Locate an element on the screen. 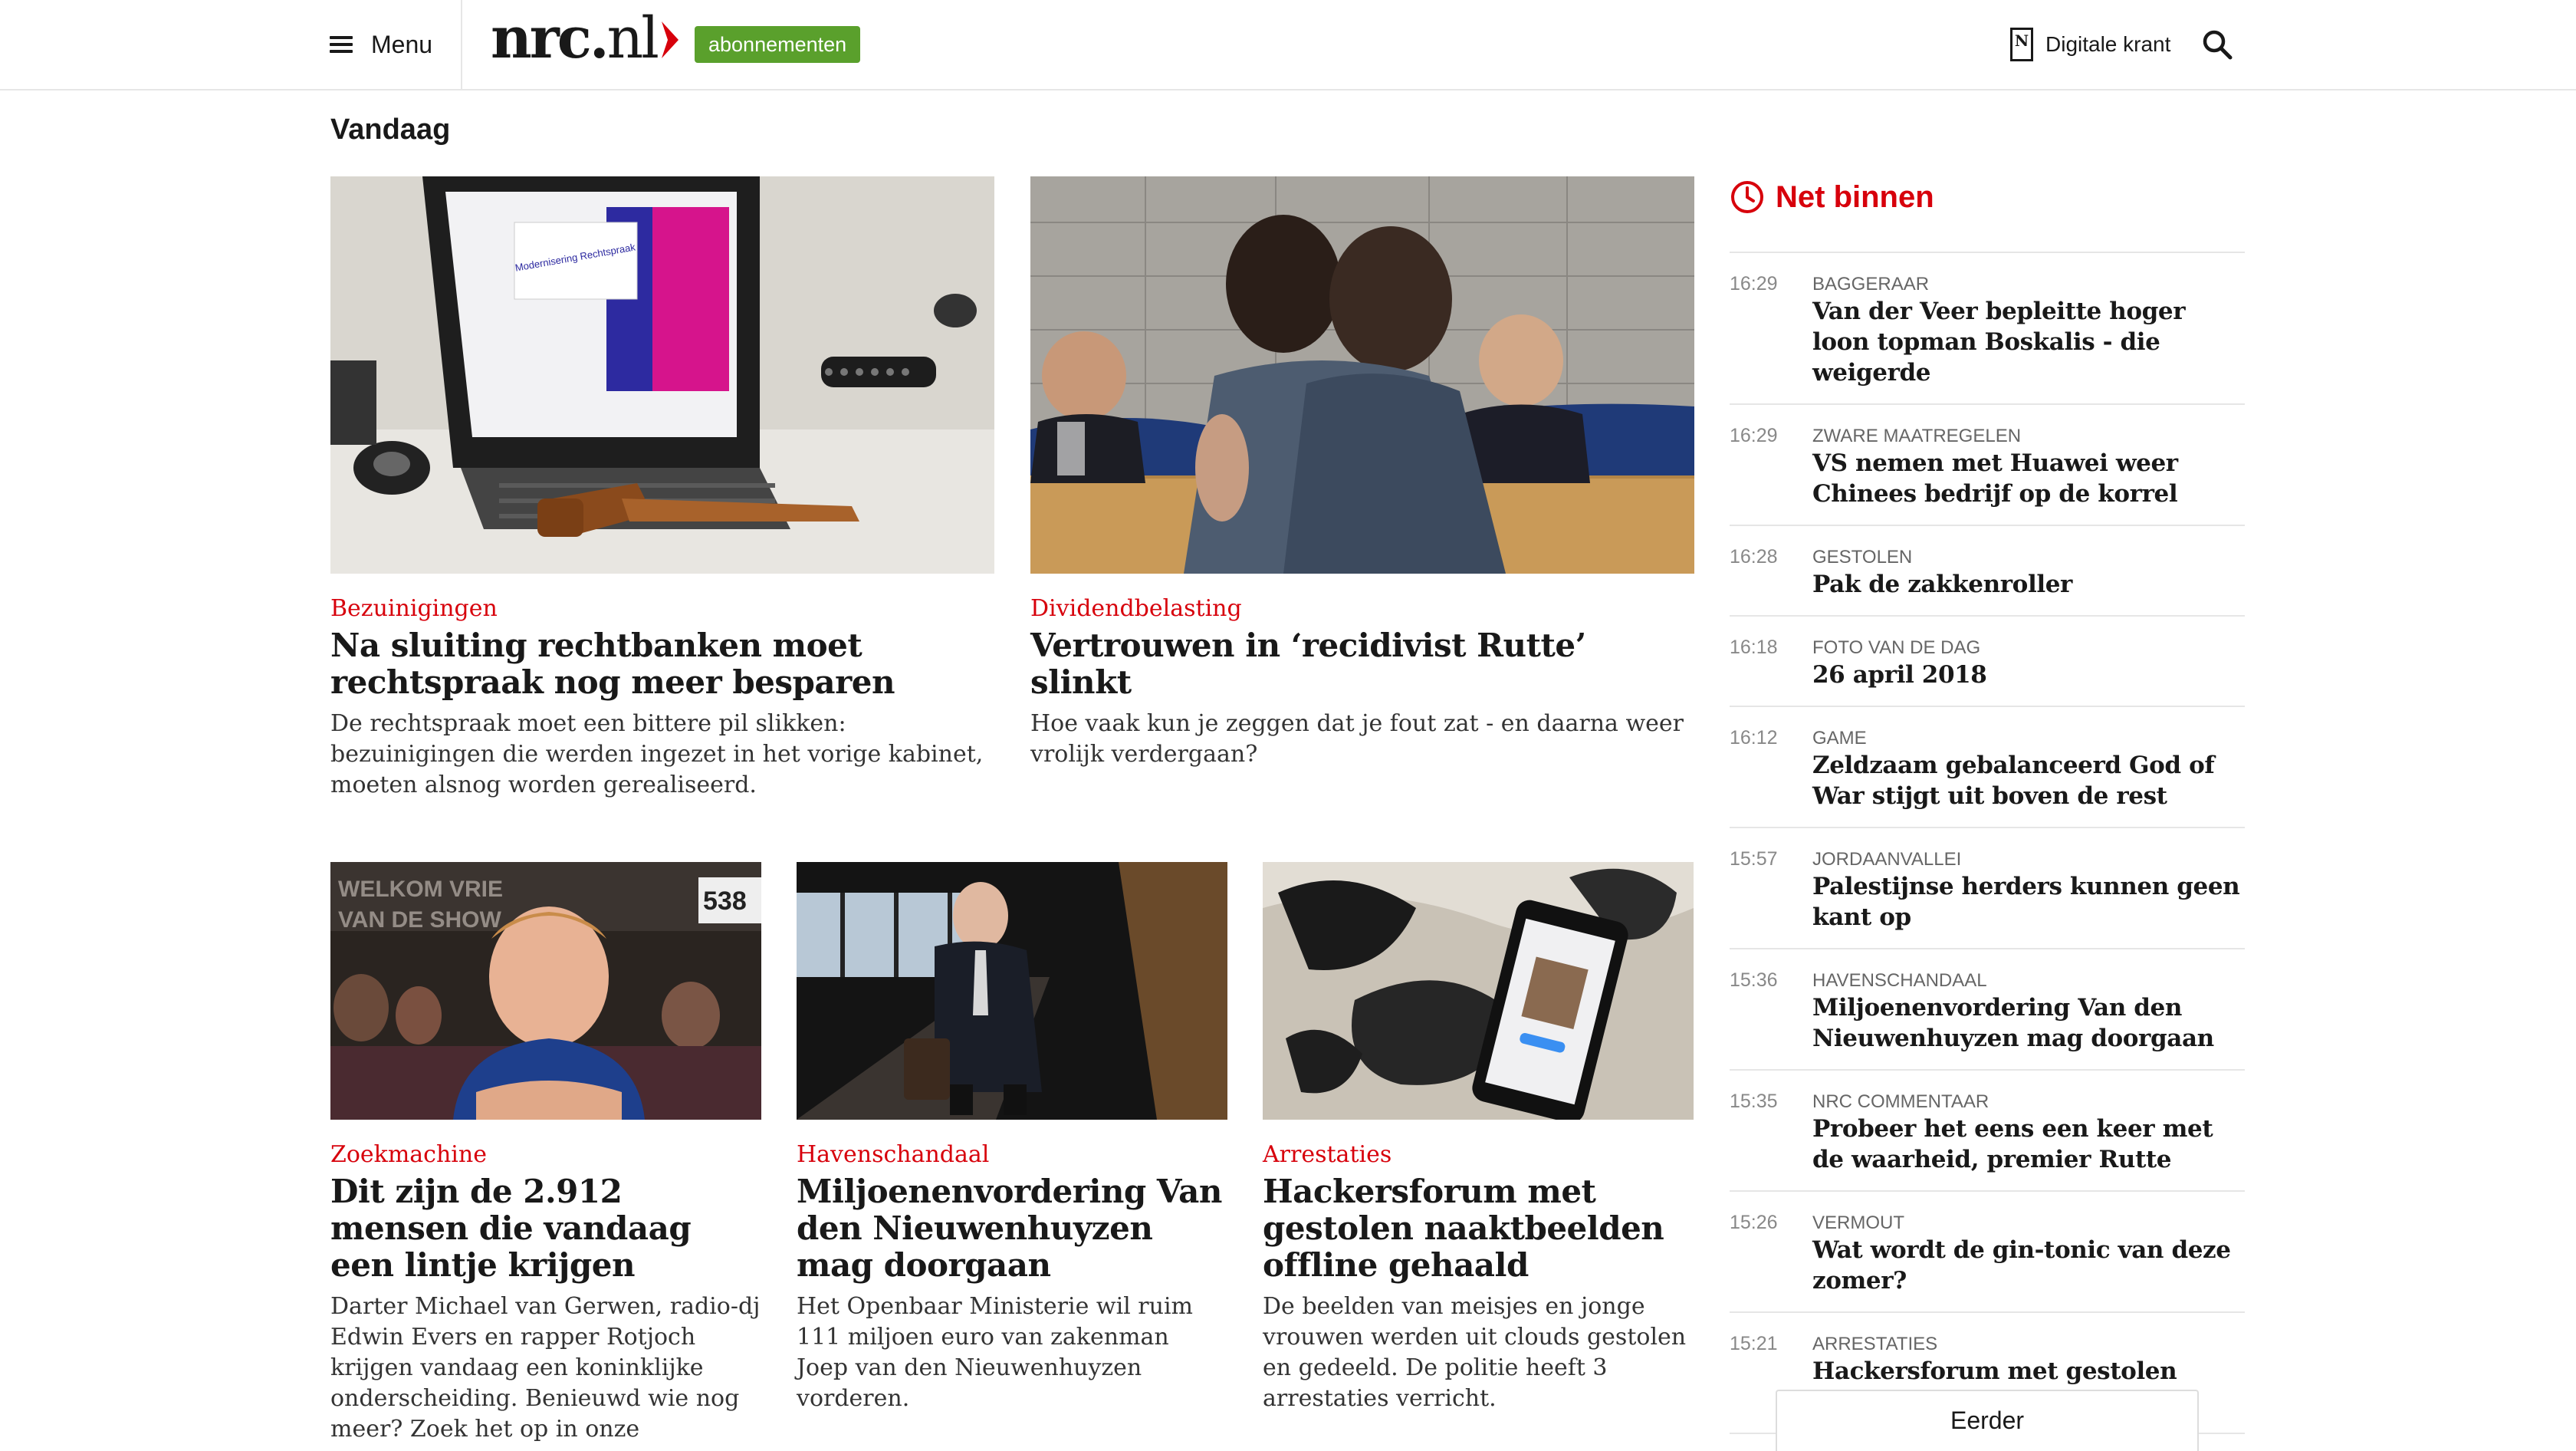  nrc-logo: nrc.nl is located at coordinates (585, 38).